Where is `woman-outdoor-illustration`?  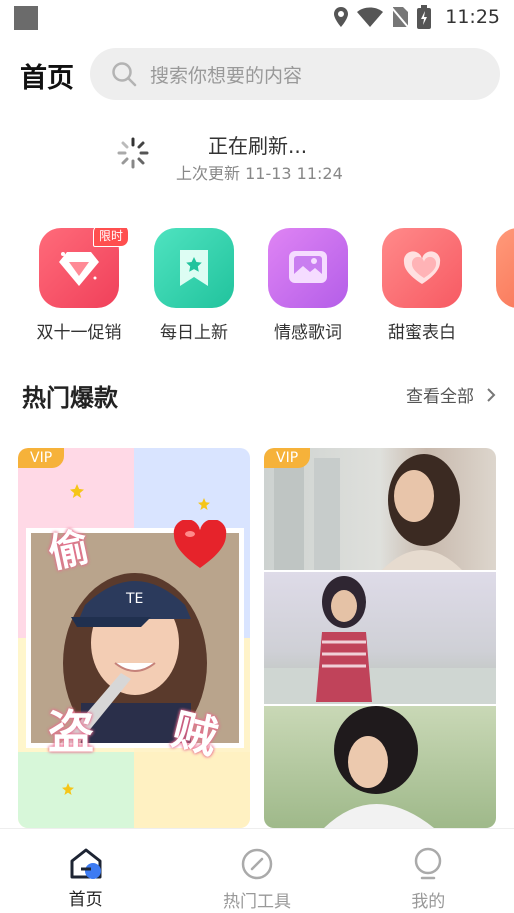 woman-outdoor-illustration is located at coordinates (379, 767).